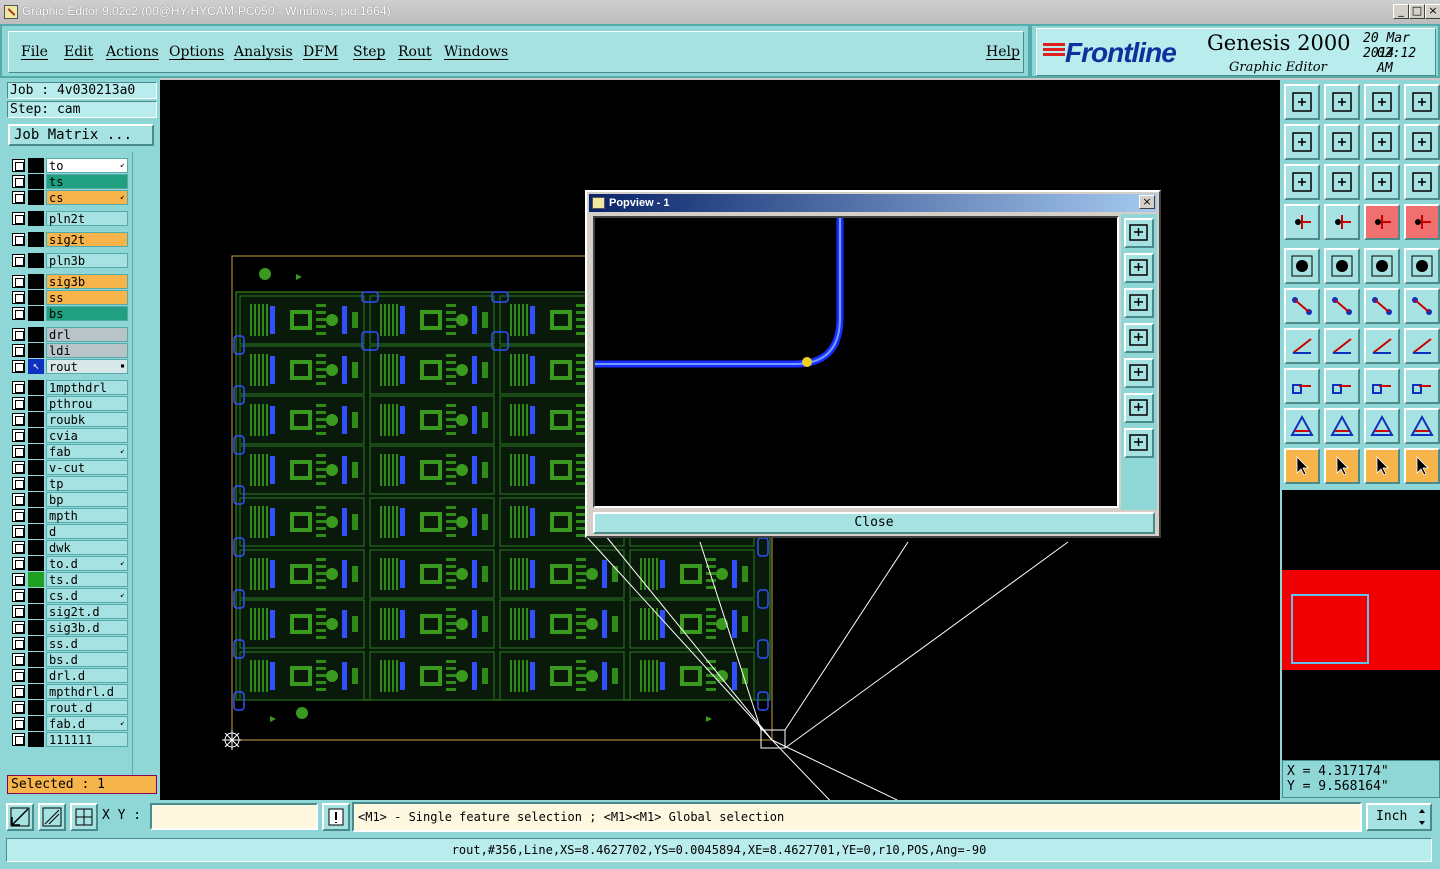 This screenshot has width=1440, height=869. What do you see at coordinates (1139, 303) in the screenshot?
I see `pv-zoom-out-button` at bounding box center [1139, 303].